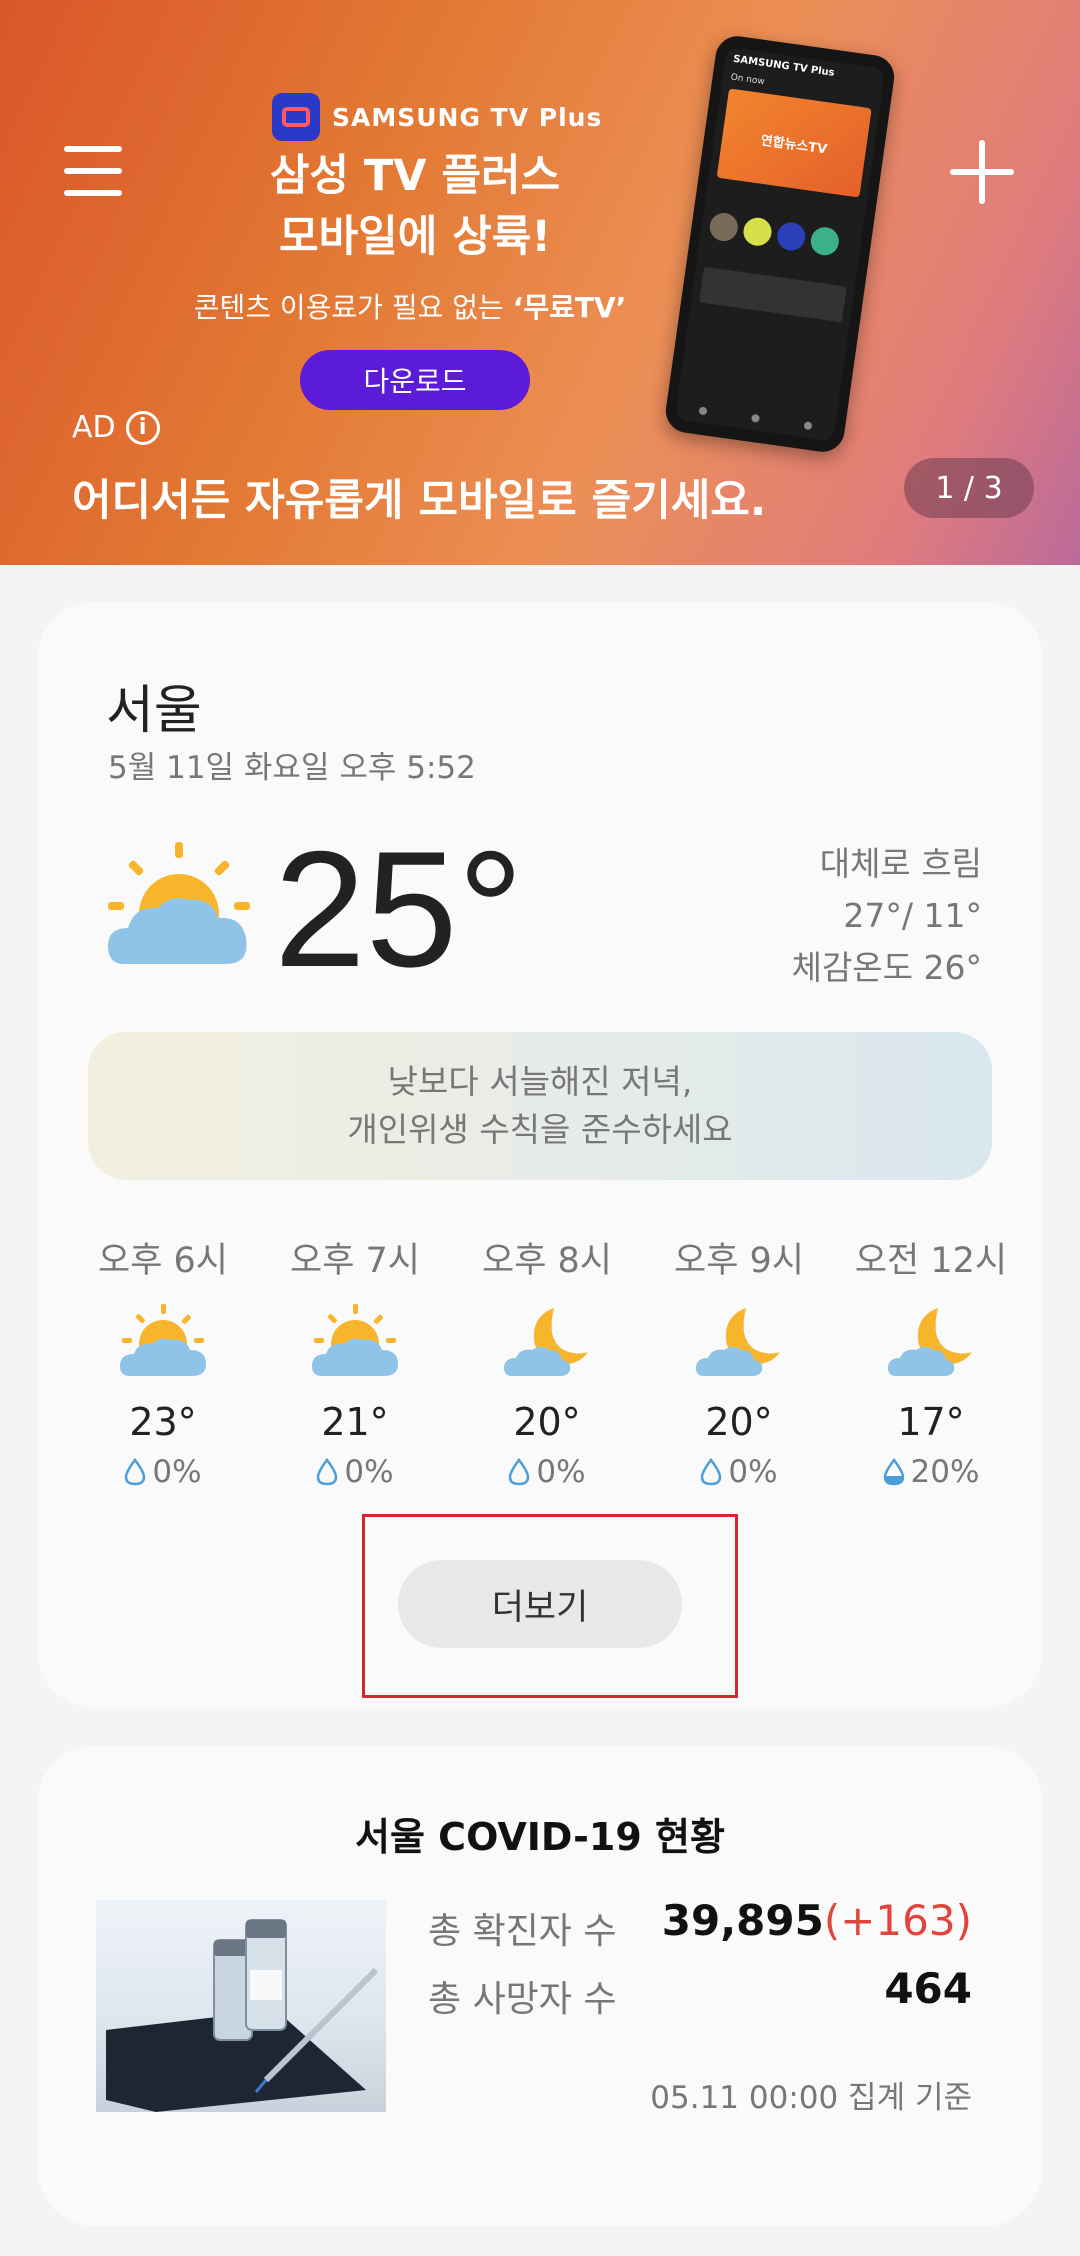  I want to click on ad-label-text: AD, so click(94, 427).